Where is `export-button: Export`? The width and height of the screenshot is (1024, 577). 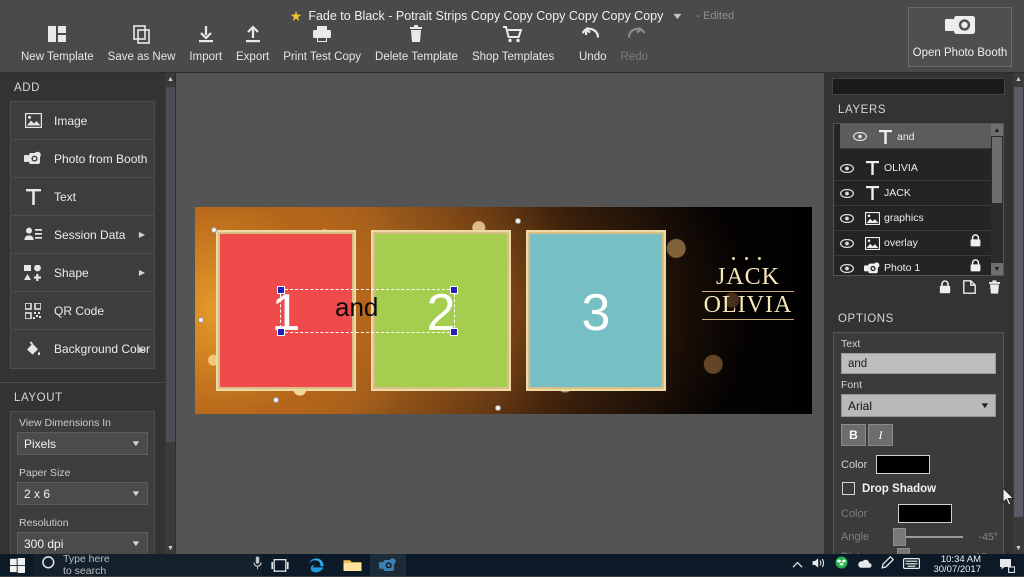 export-button: Export is located at coordinates (252, 42).